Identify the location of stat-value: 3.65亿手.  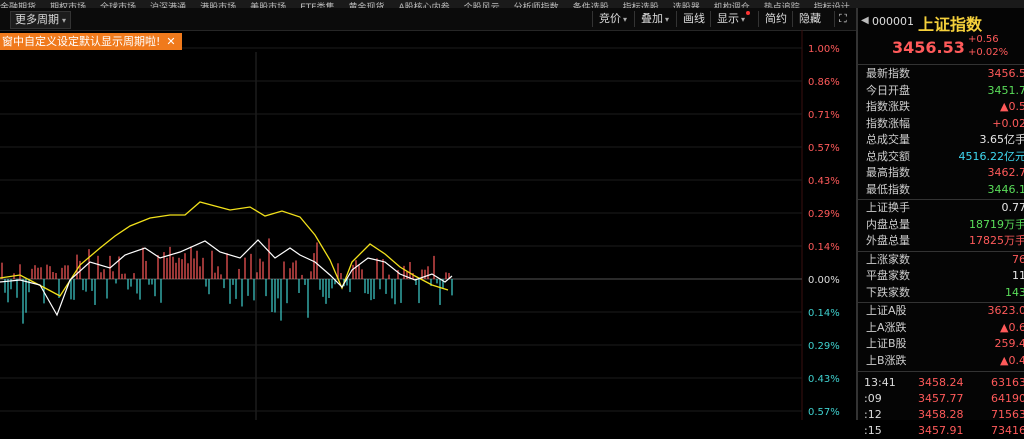
(1002, 140).